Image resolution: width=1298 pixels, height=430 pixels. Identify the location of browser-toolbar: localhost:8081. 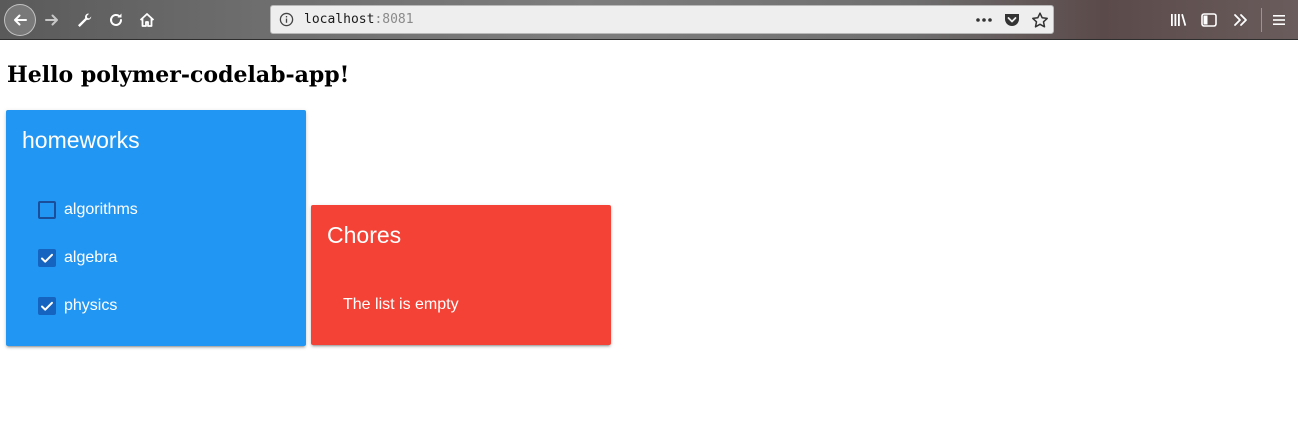
(649, 20).